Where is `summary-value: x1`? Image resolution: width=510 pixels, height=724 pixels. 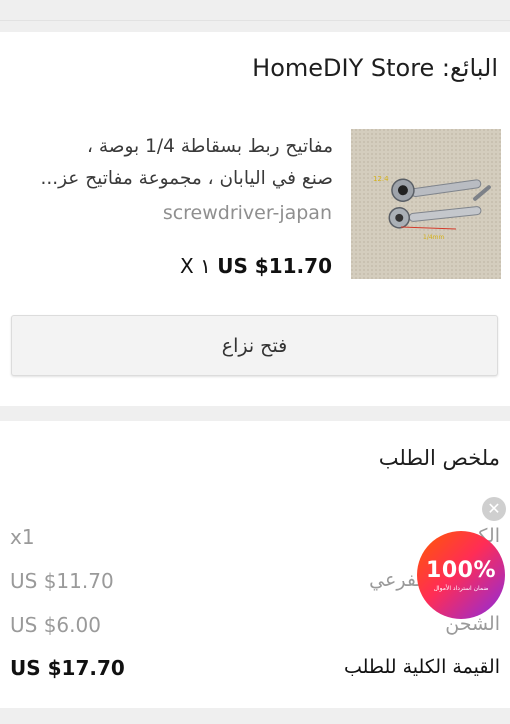 summary-value: x1 is located at coordinates (22, 537).